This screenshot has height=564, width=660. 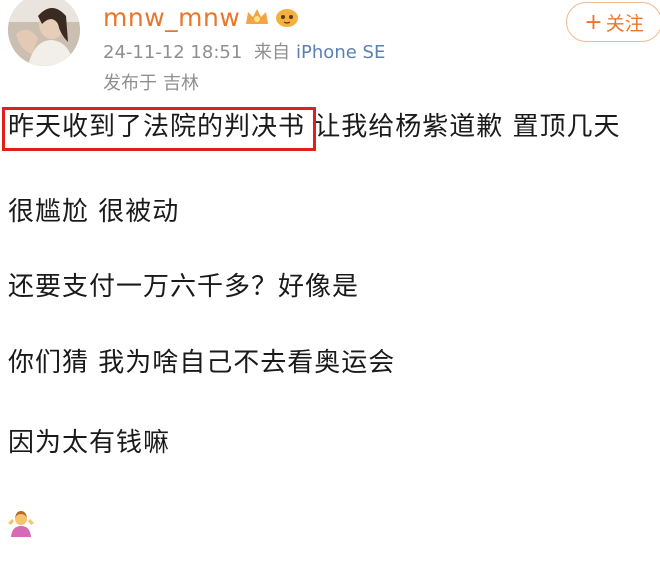 What do you see at coordinates (89, 443) in the screenshot?
I see `post-line-5: 因为太有钱嘛` at bounding box center [89, 443].